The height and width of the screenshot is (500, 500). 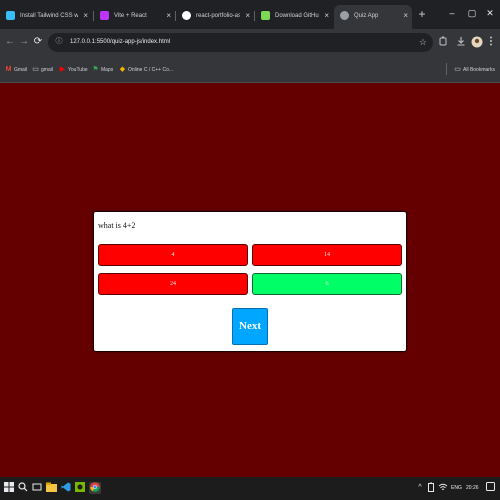 I want to click on bookmark-label: Maps, so click(x=107, y=70).